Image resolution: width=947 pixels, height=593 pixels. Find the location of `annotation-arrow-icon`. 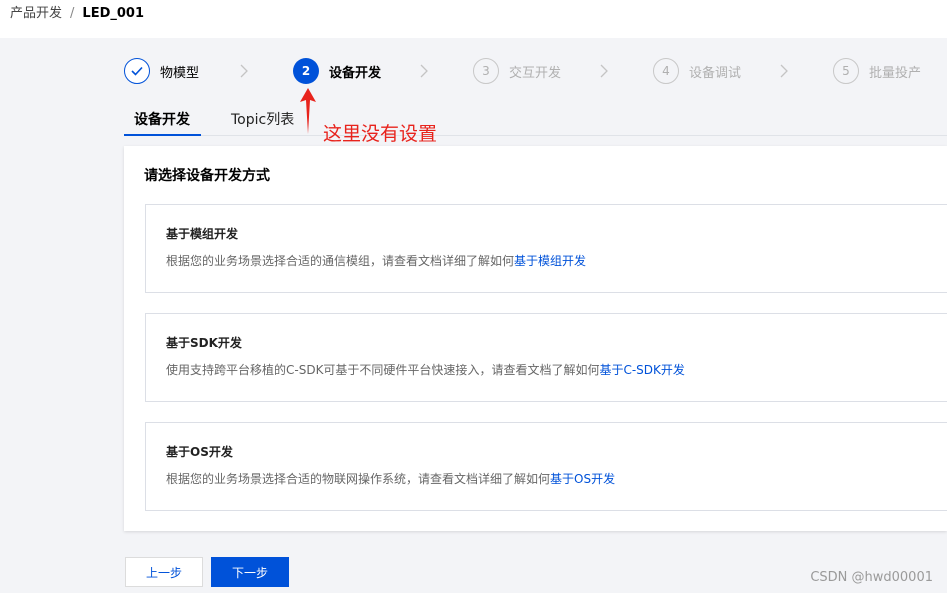

annotation-arrow-icon is located at coordinates (308, 111).